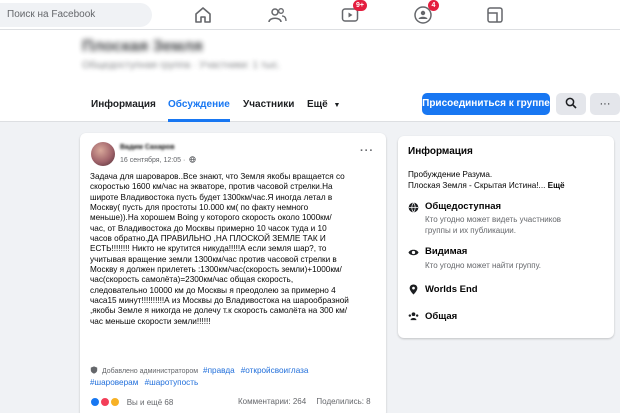 This screenshot has height=413, width=620. I want to click on like-reaction-icon, so click(95, 402).